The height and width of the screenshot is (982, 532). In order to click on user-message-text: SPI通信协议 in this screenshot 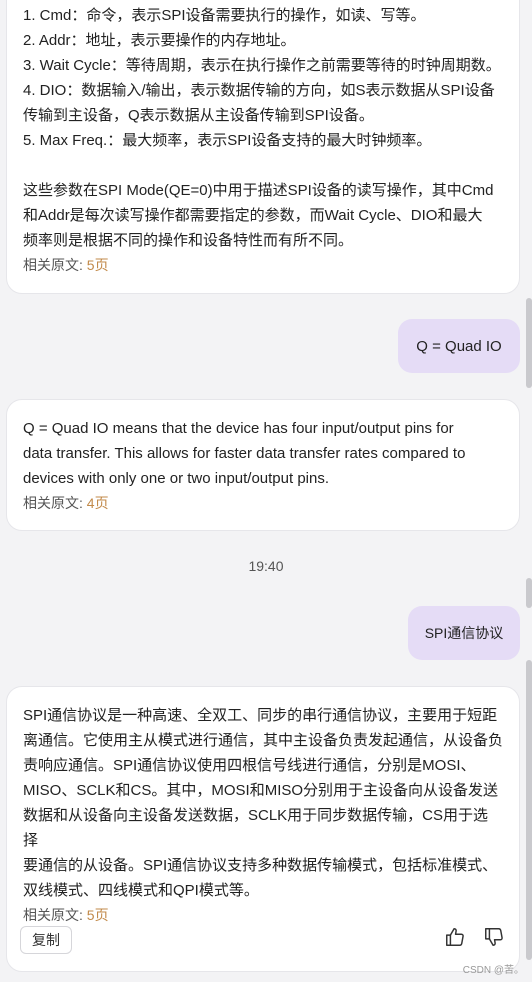, I will do `click(464, 633)`.